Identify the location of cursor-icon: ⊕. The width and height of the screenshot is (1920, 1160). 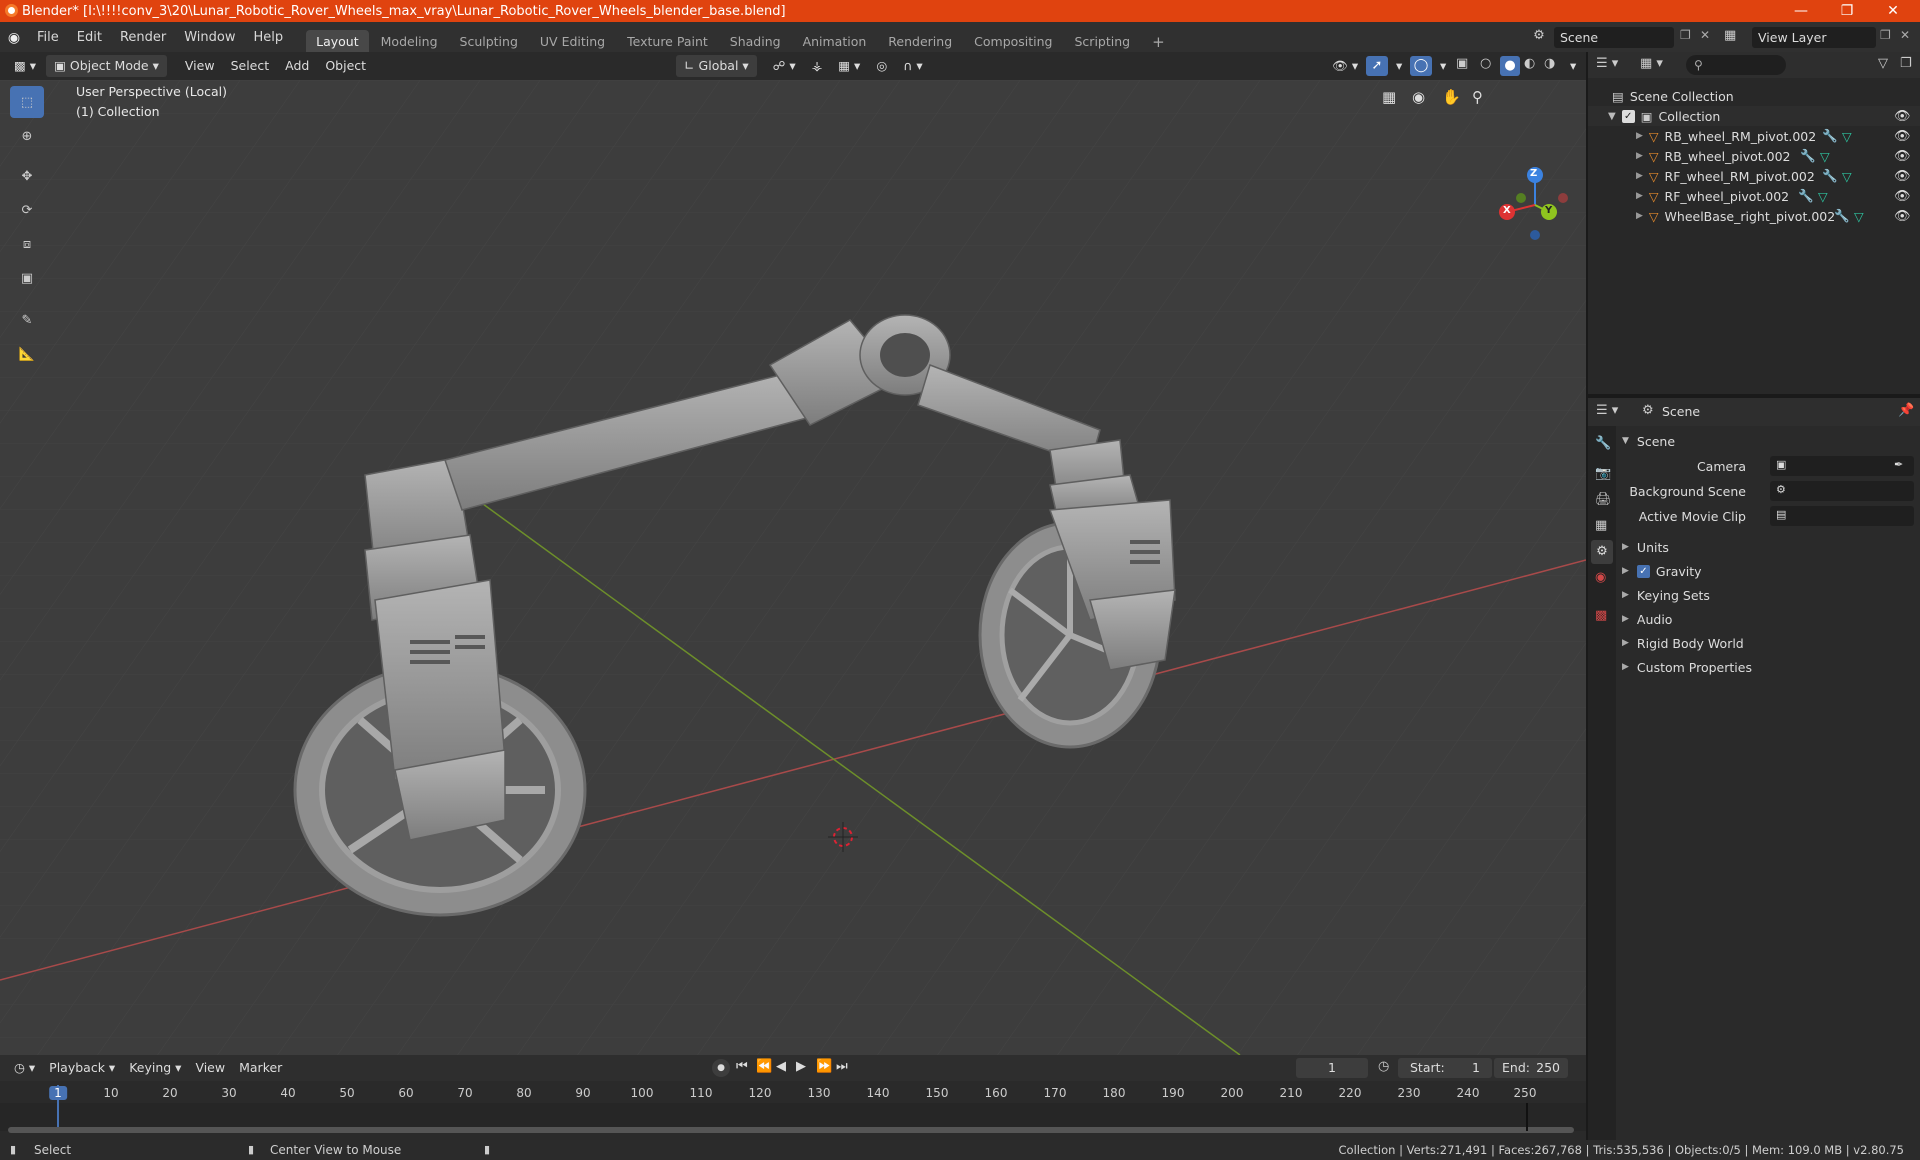
(27, 136).